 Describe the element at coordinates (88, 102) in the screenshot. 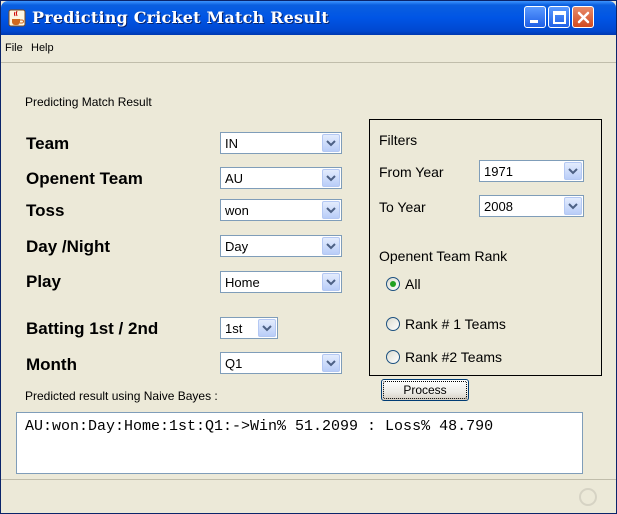

I see `section-title: Predicting Match Result` at that location.